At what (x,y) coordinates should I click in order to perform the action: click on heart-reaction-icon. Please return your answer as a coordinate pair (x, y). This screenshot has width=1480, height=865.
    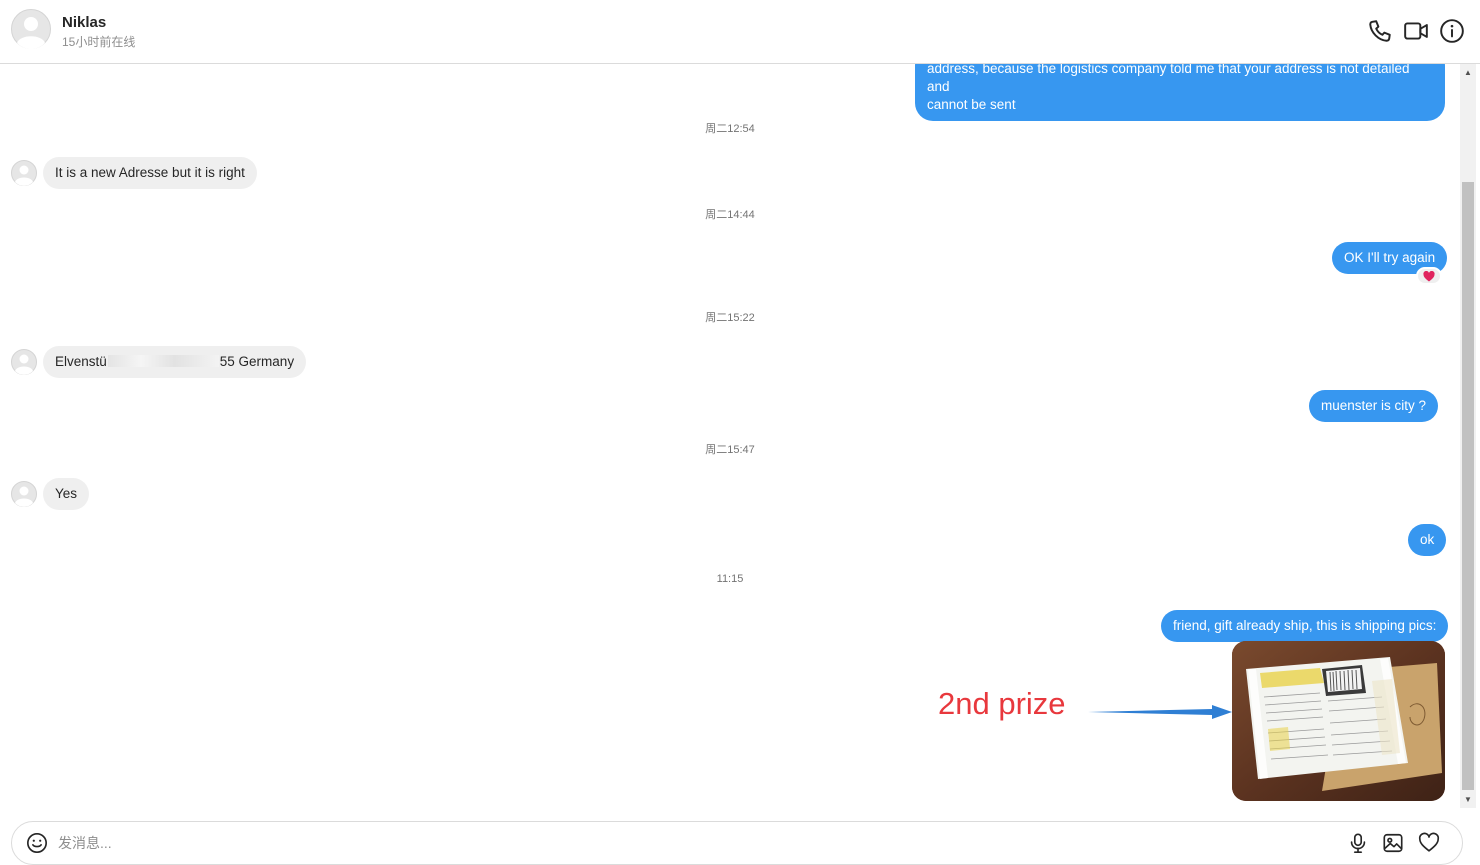
    Looking at the image, I should click on (1429, 275).